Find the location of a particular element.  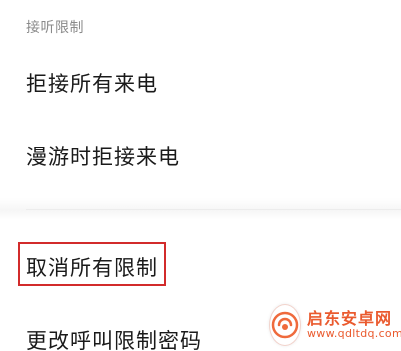

app-logo-icon-graphic is located at coordinates (285, 325).